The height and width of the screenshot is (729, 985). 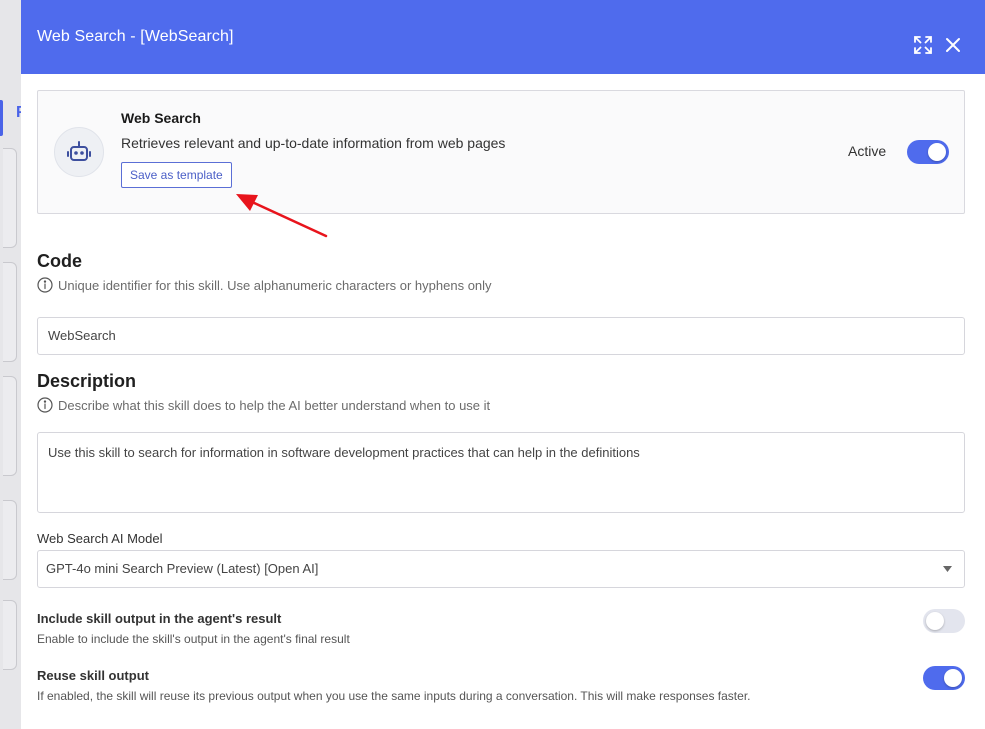 What do you see at coordinates (87, 381) in the screenshot?
I see `description-section-title: Description` at bounding box center [87, 381].